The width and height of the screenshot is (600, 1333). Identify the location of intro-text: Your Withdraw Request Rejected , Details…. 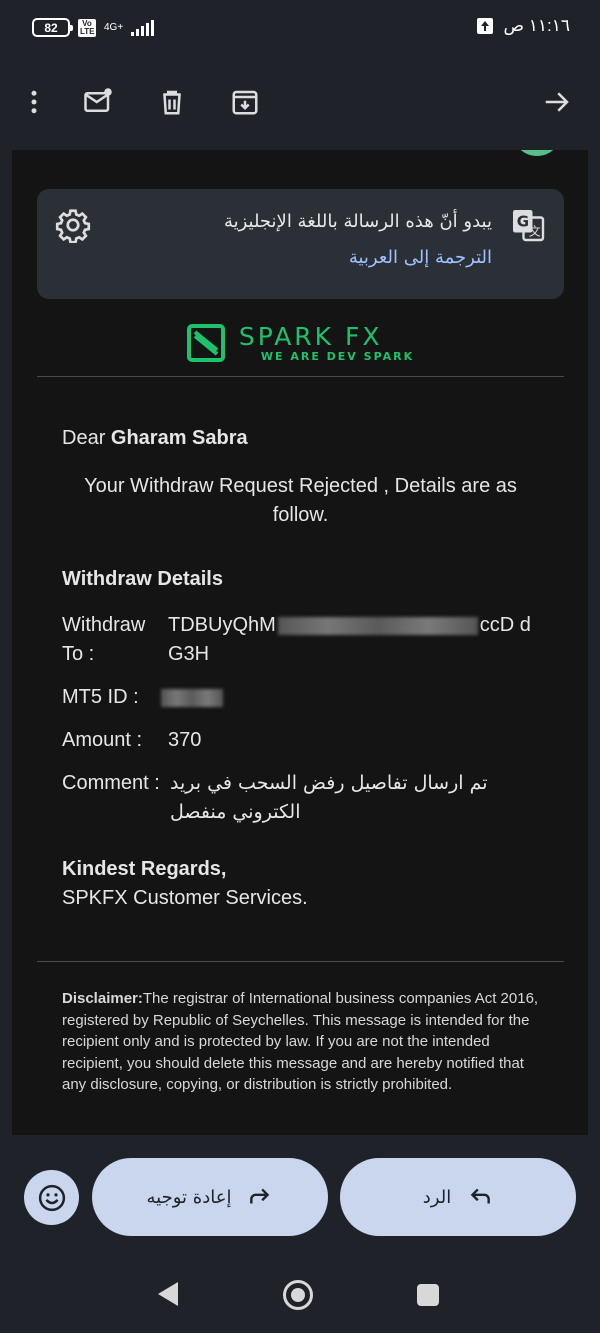
(300, 500).